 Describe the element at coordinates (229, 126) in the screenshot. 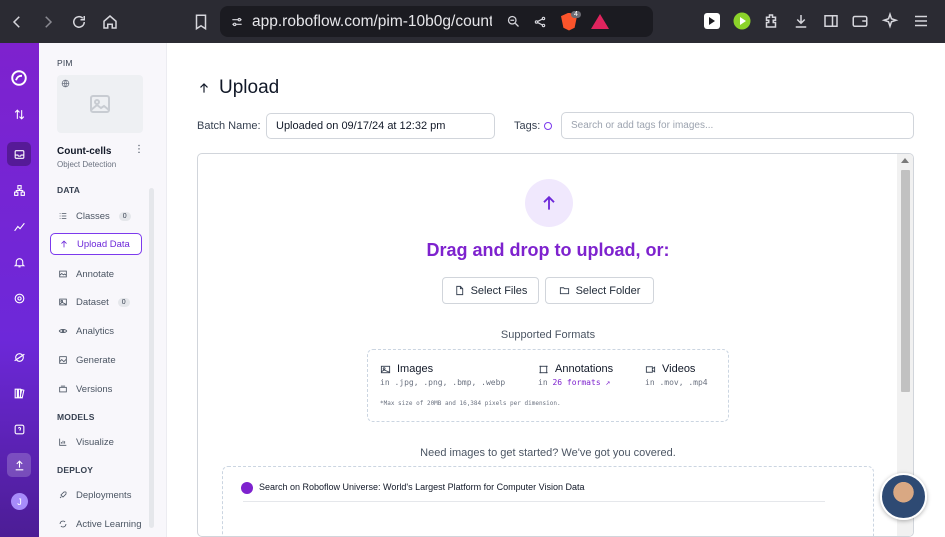

I see `batch-name-label: Batch Name:` at that location.